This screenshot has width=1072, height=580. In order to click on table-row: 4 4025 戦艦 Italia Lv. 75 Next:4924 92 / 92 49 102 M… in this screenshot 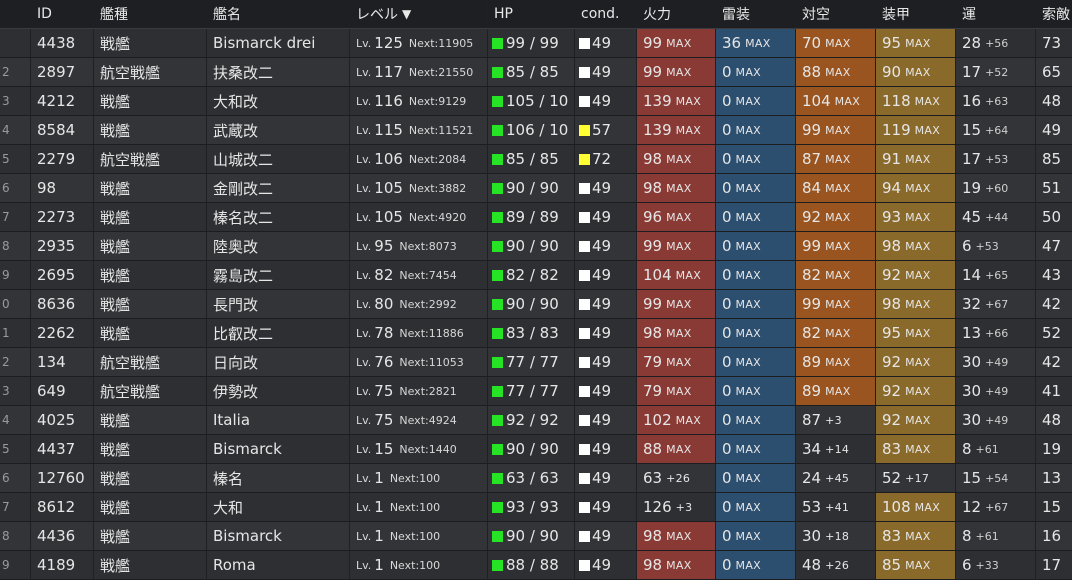, I will do `click(536, 420)`.